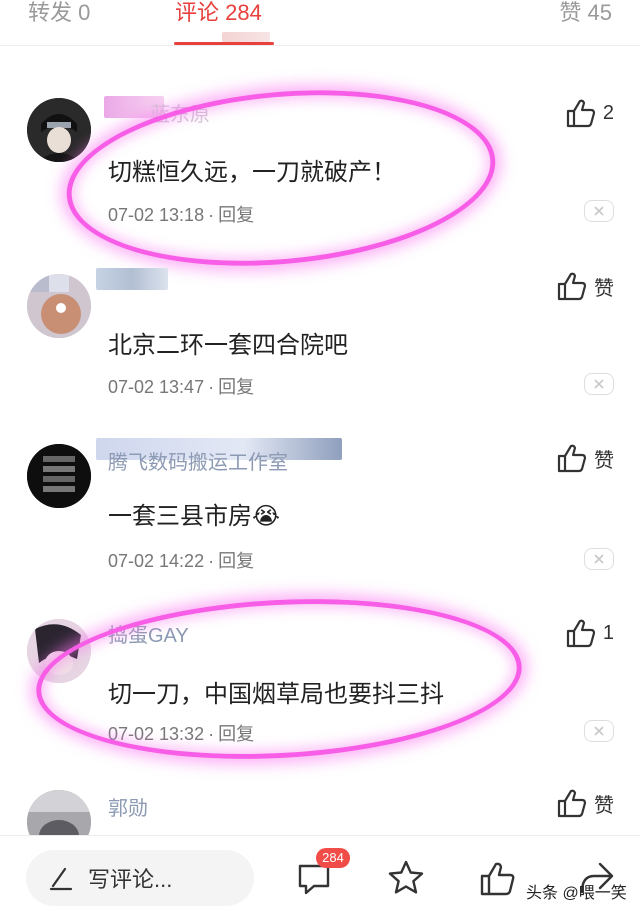 Image resolution: width=640 pixels, height=915 pixels. What do you see at coordinates (320, 875) in the screenshot?
I see `bottom-action-bar: 写评论... 284` at bounding box center [320, 875].